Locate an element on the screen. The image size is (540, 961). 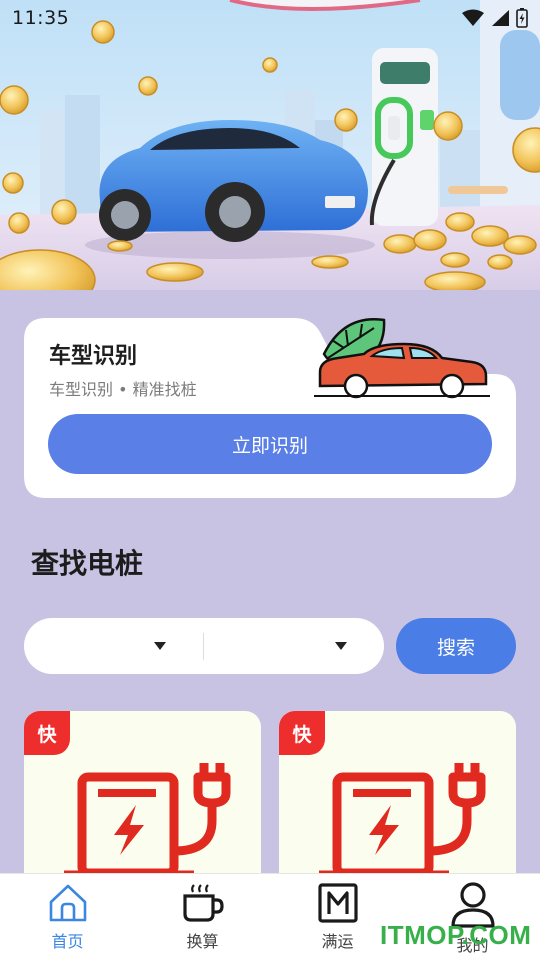
eco-car-icon is located at coordinates (402, 358).